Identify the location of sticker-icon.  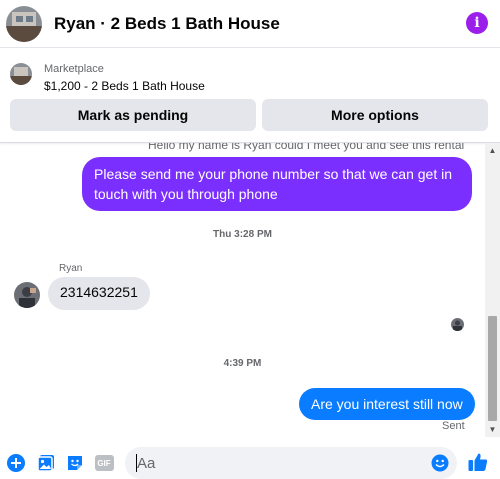
(75, 463).